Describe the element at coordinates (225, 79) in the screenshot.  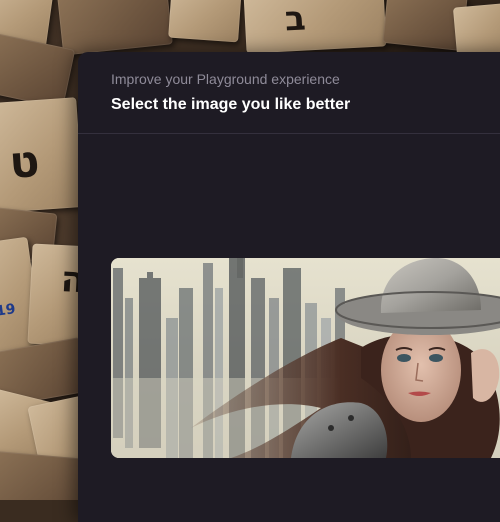
I see `modal-subtitle: Improve your Playground experience` at that location.